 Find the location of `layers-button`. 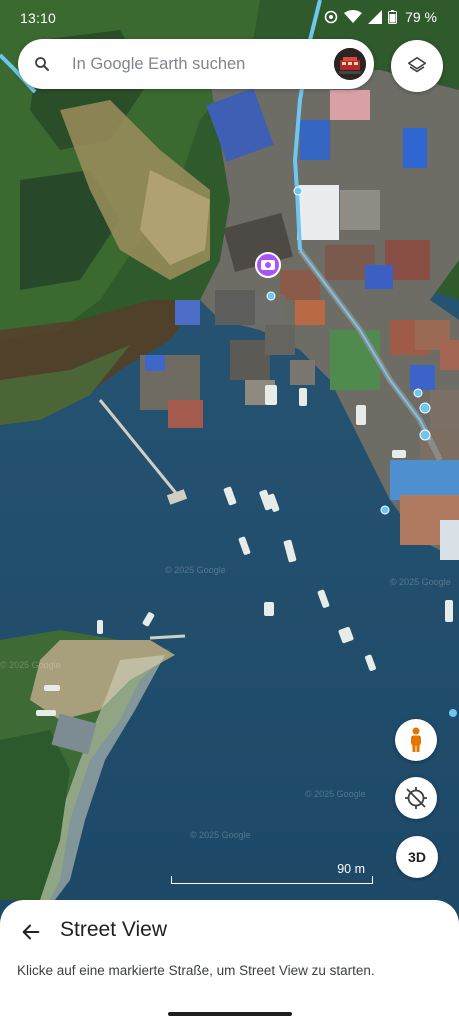

layers-button is located at coordinates (417, 66).